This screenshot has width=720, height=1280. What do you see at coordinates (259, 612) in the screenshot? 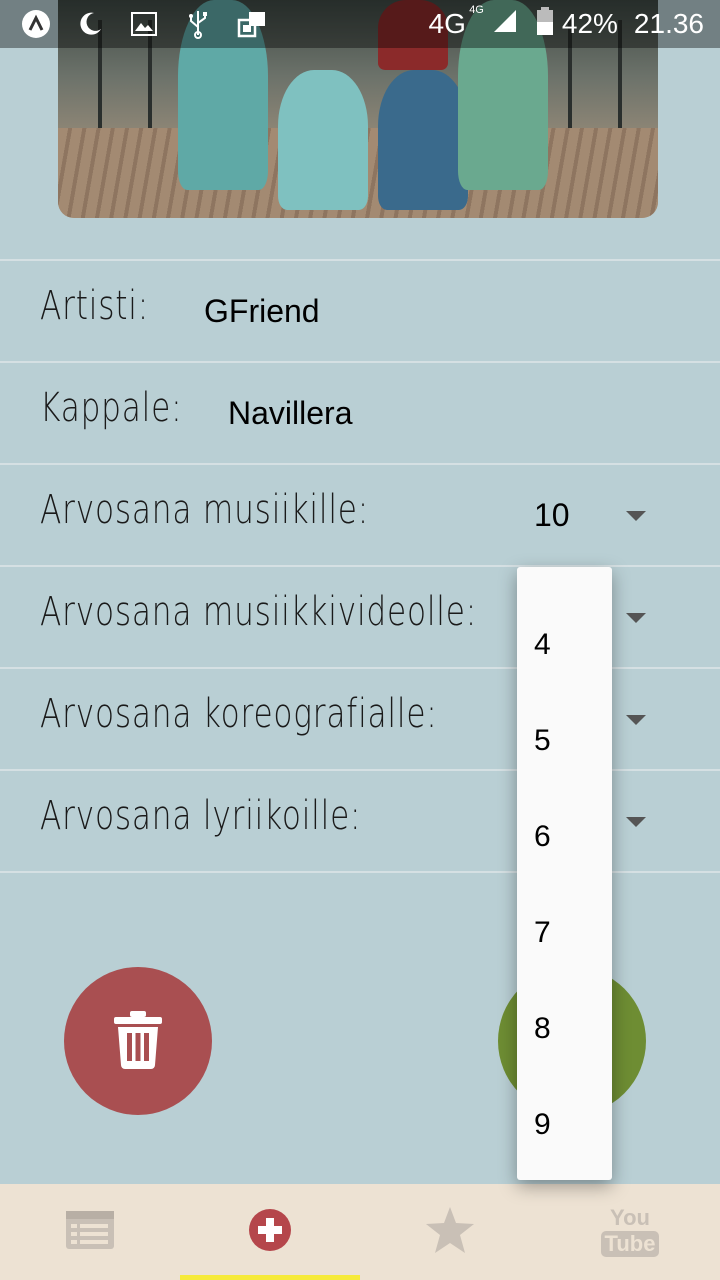
I see `video-rating-label: Arvosana musiikkivideolle:` at bounding box center [259, 612].